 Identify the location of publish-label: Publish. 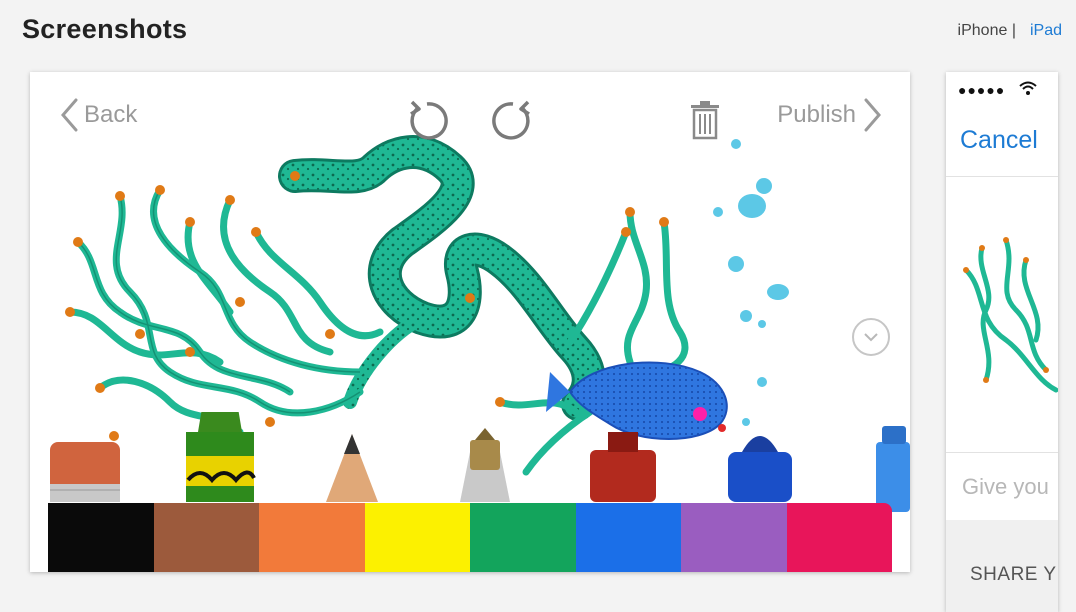
(816, 114).